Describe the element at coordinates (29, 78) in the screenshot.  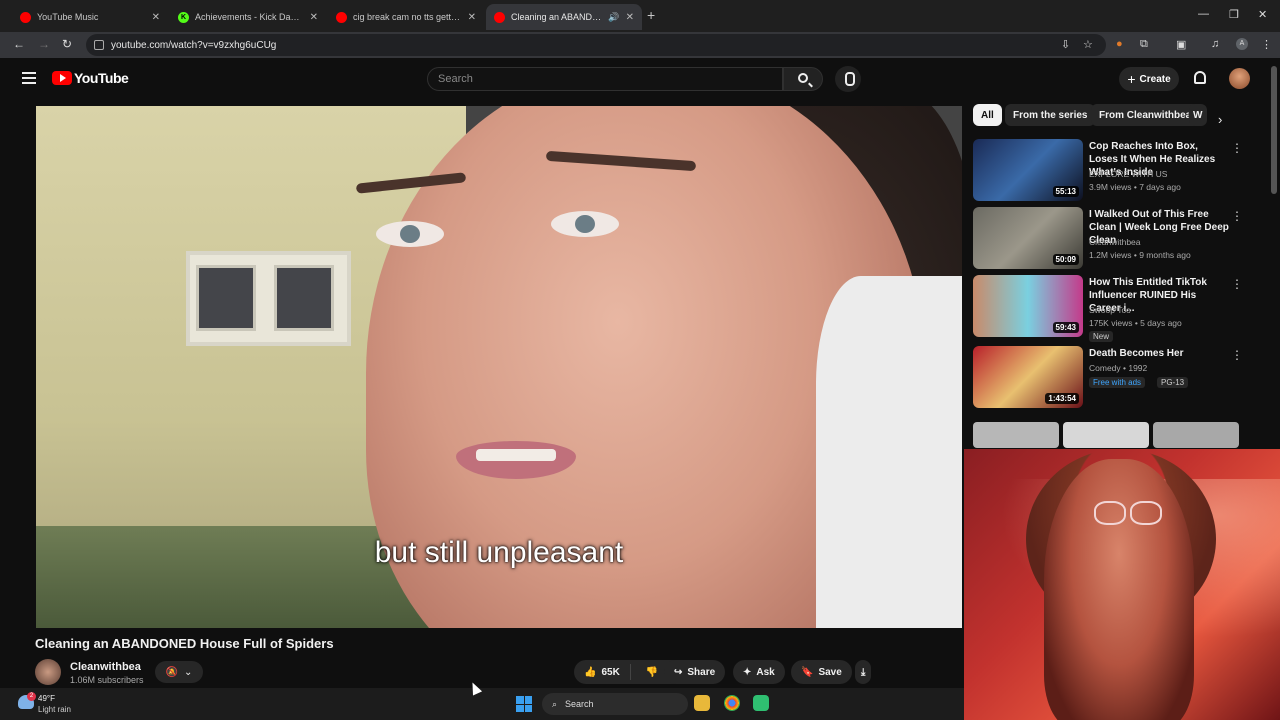
I see `hamburger-menu-icon` at that location.